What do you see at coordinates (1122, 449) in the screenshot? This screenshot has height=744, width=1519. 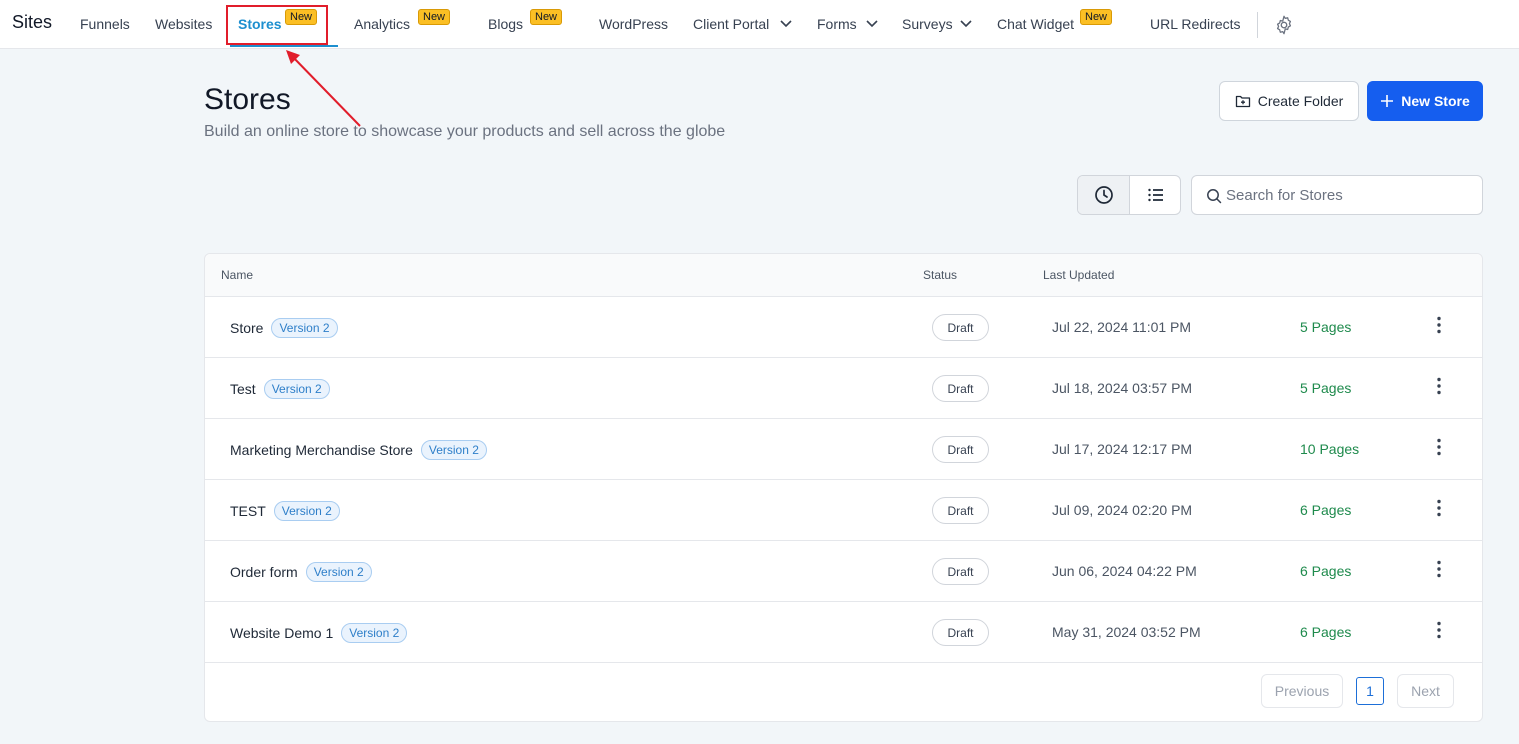 I see `last-updated: Jul 17, 2024 12:17 PM` at bounding box center [1122, 449].